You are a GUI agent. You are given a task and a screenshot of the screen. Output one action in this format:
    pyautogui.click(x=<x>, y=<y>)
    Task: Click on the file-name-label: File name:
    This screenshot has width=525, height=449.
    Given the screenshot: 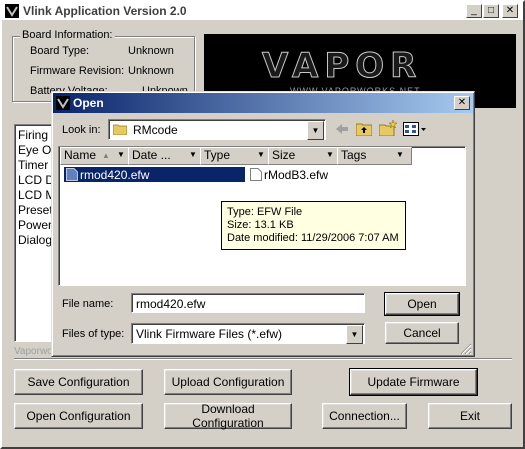 What is the action you would take?
    pyautogui.click(x=88, y=304)
    